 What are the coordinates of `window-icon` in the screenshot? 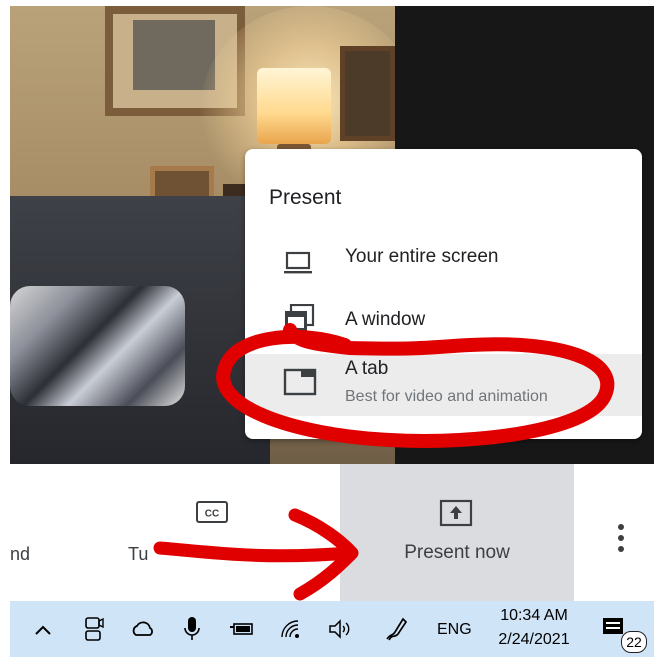 It's located at (299, 321).